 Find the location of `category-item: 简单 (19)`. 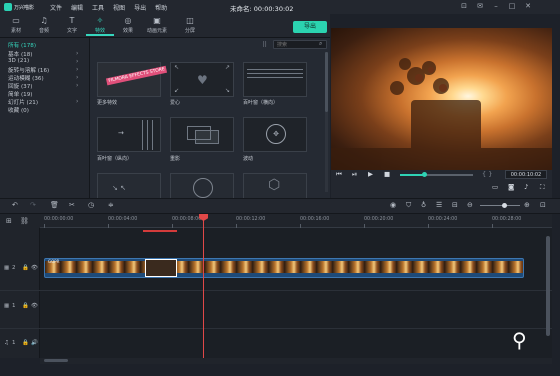

category-item: 简单 (19) is located at coordinates (20, 94).